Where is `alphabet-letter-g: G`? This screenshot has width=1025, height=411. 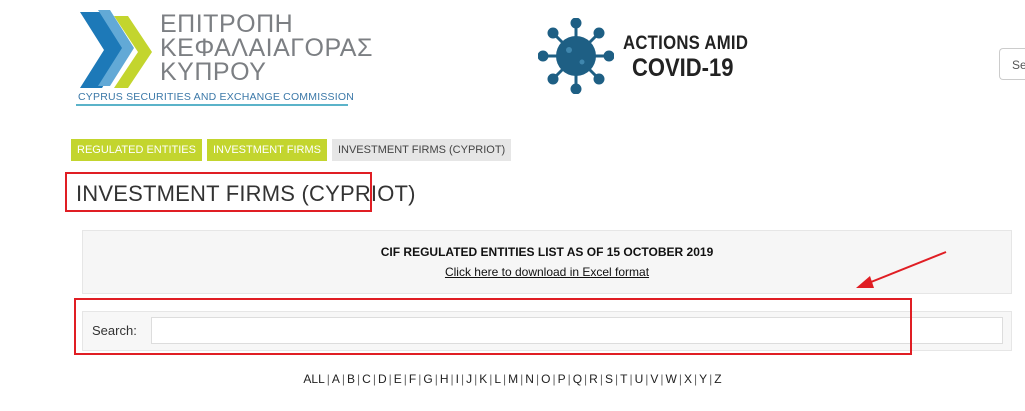
alphabet-letter-g: G is located at coordinates (427, 379).